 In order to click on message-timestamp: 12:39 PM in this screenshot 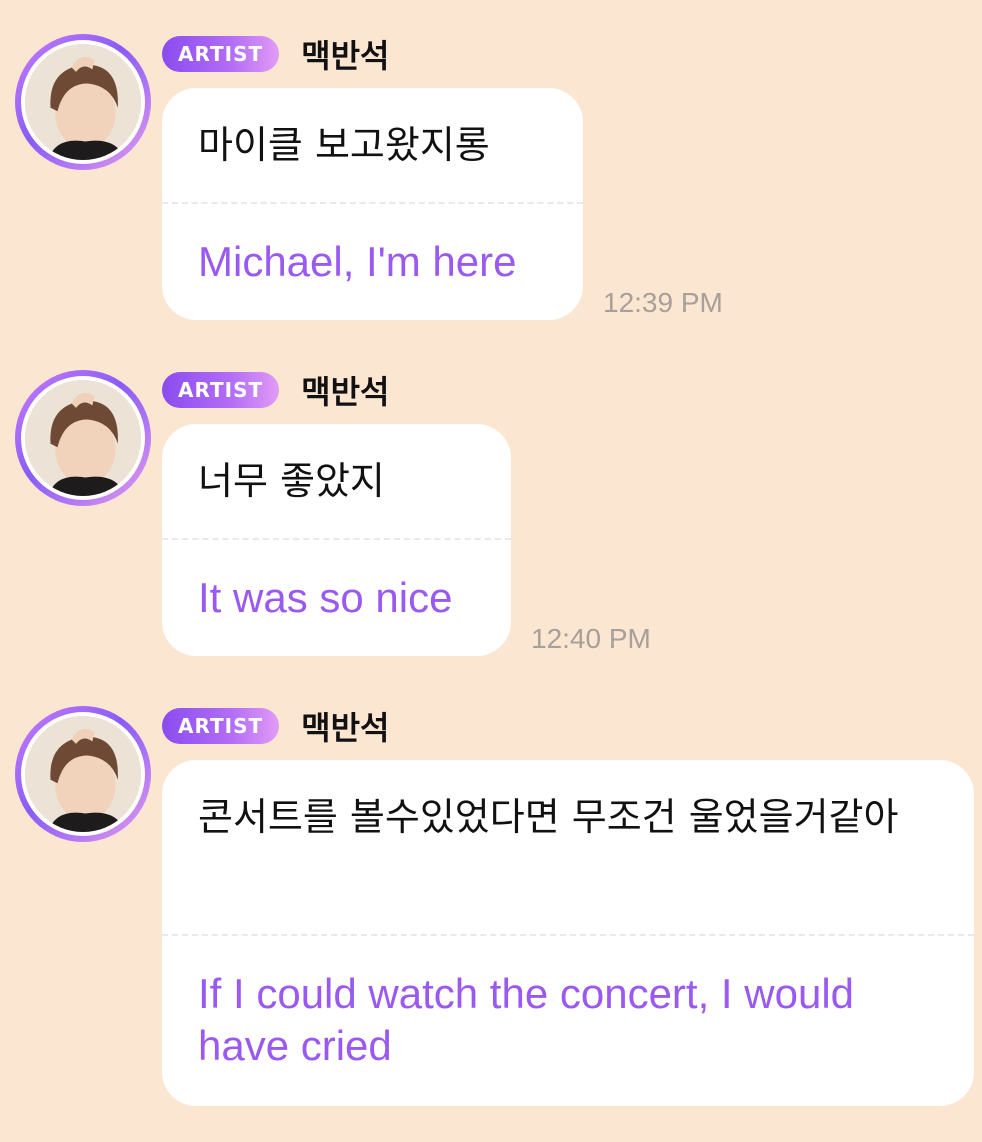, I will do `click(663, 302)`.